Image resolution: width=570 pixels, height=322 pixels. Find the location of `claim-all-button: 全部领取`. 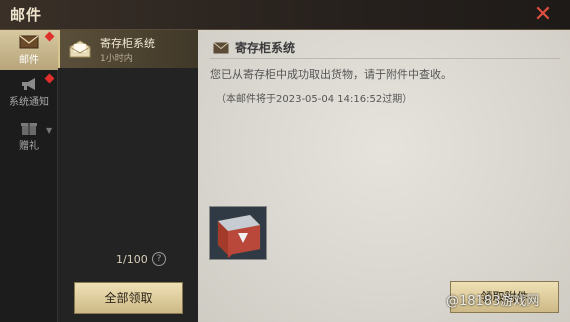

claim-all-button: 全部领取 is located at coordinates (128, 298).